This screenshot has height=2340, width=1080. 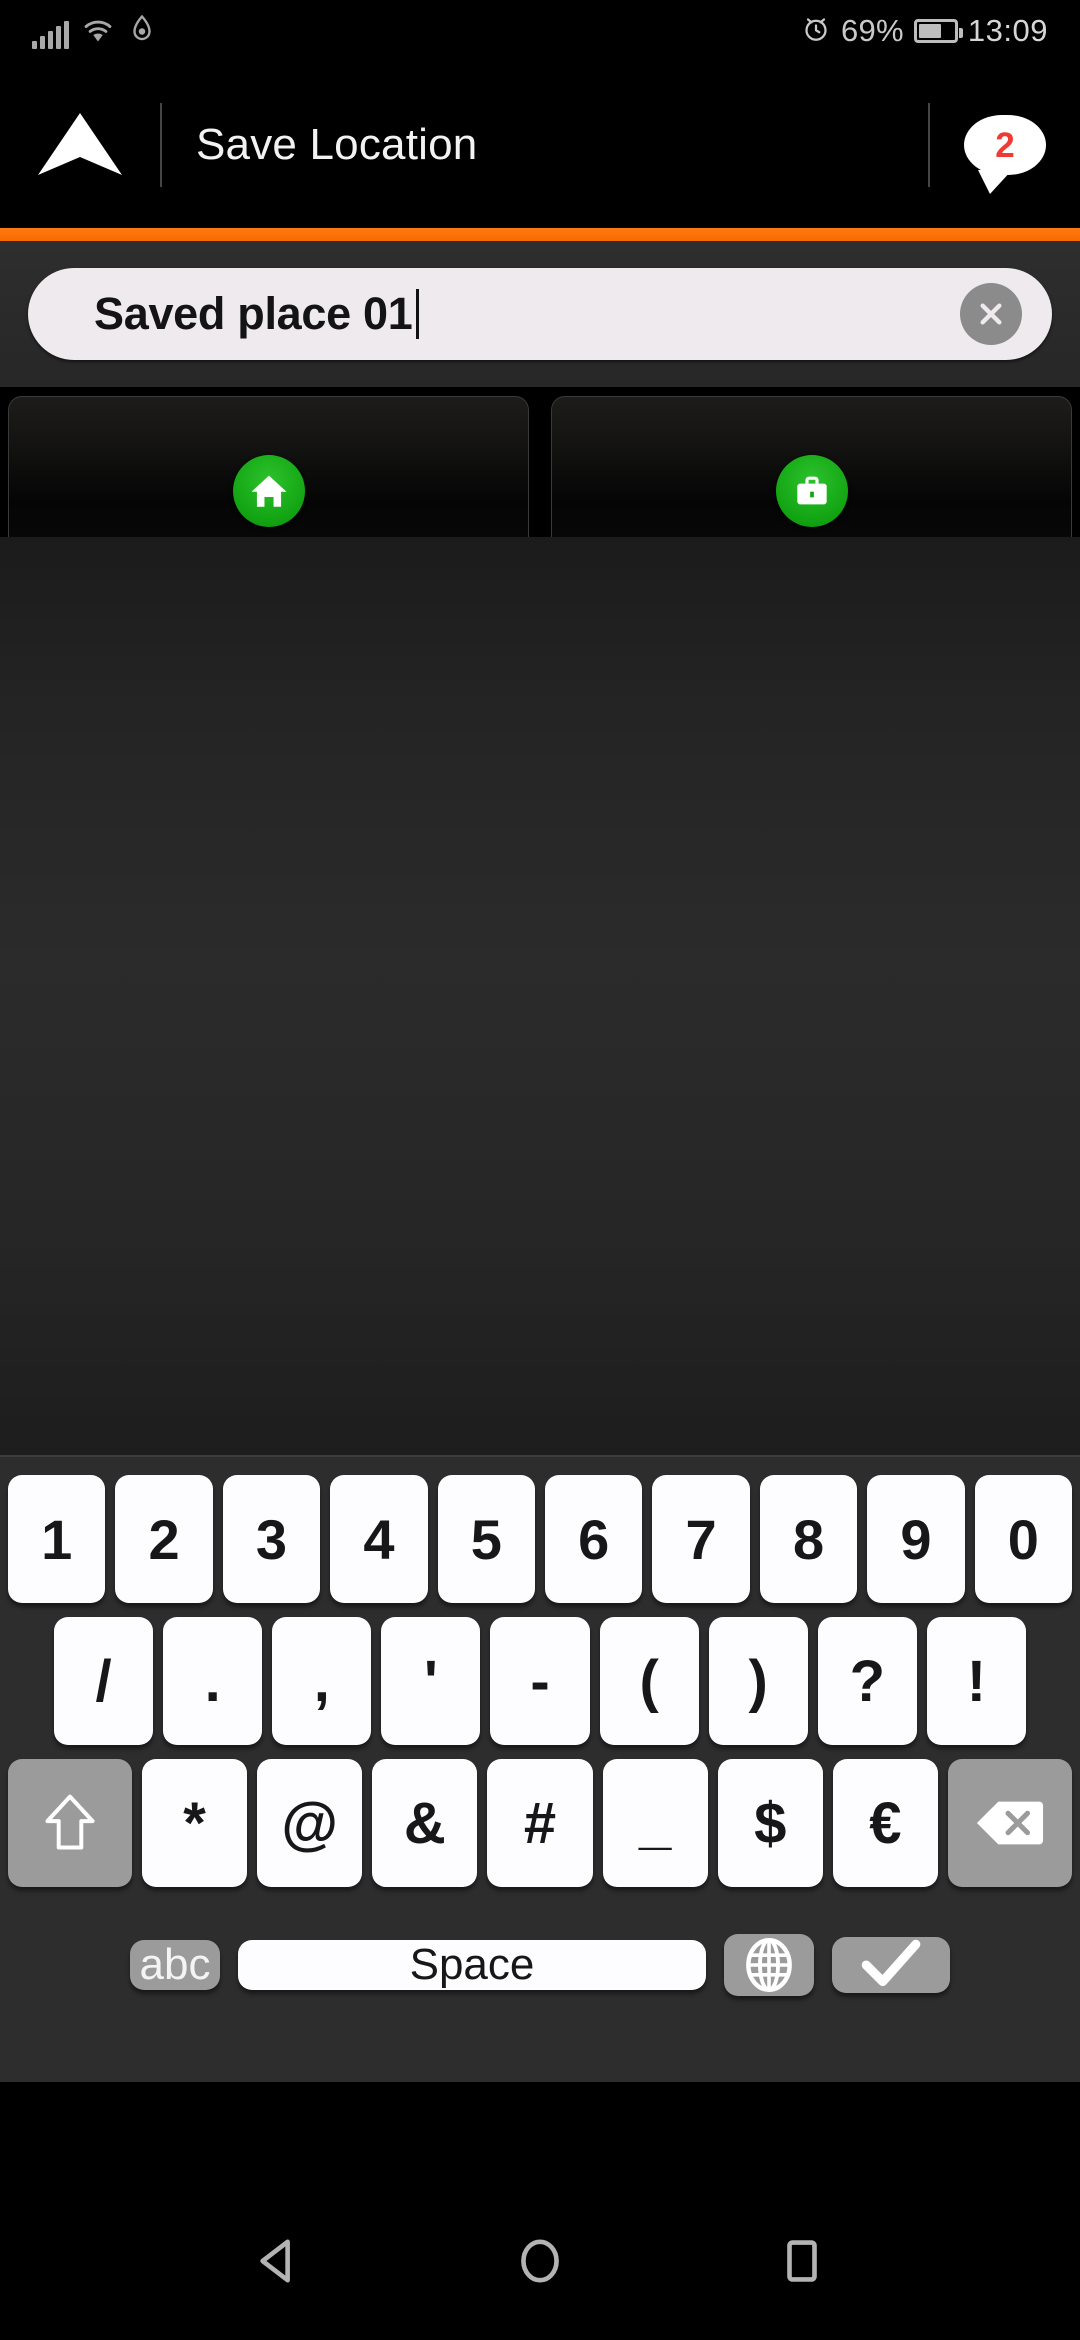 I want to click on key-paren-open: (, so click(x=649, y=1681).